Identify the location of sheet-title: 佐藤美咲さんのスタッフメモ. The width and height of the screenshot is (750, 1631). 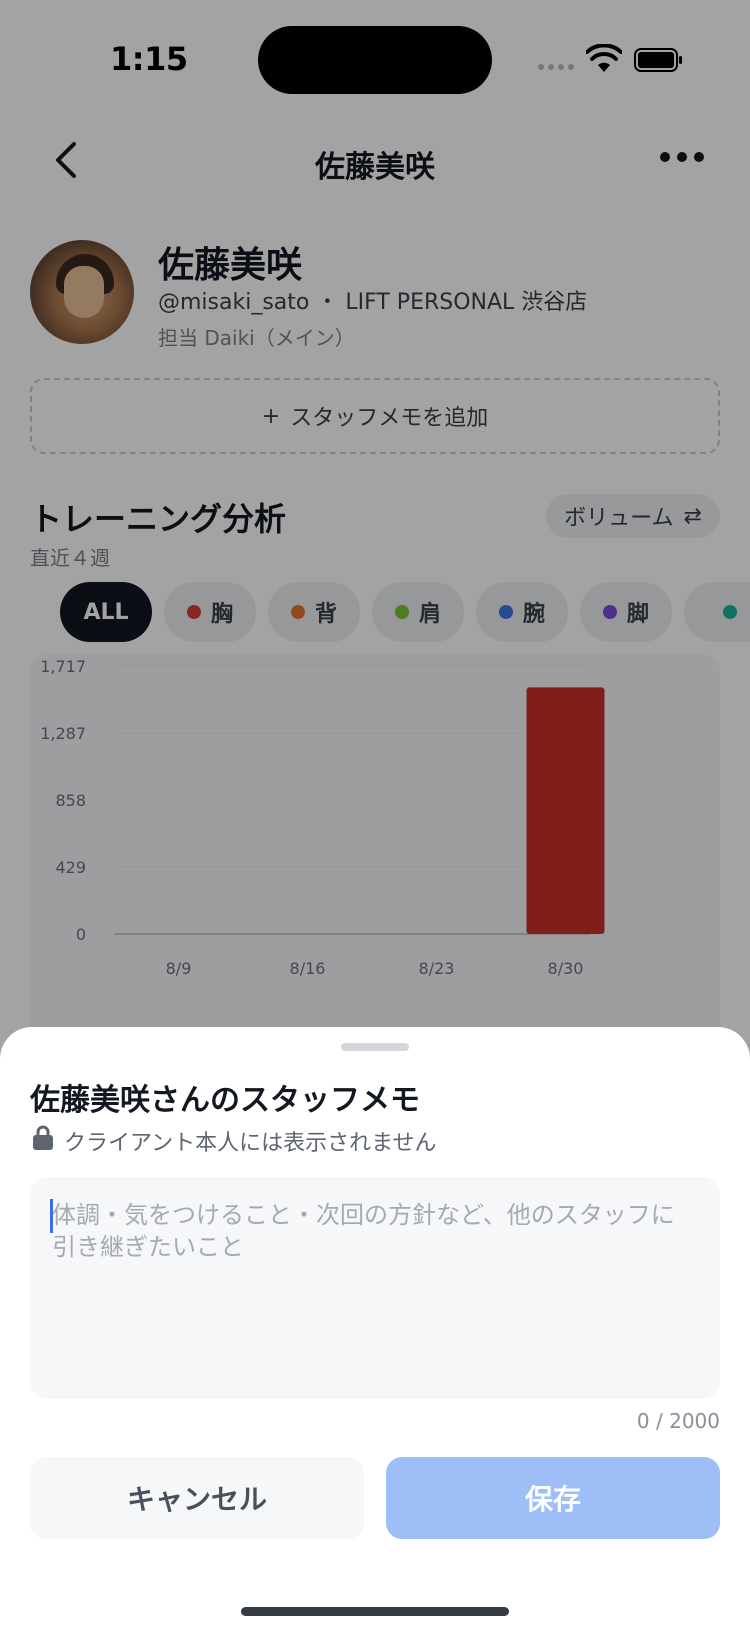
(225, 1100).